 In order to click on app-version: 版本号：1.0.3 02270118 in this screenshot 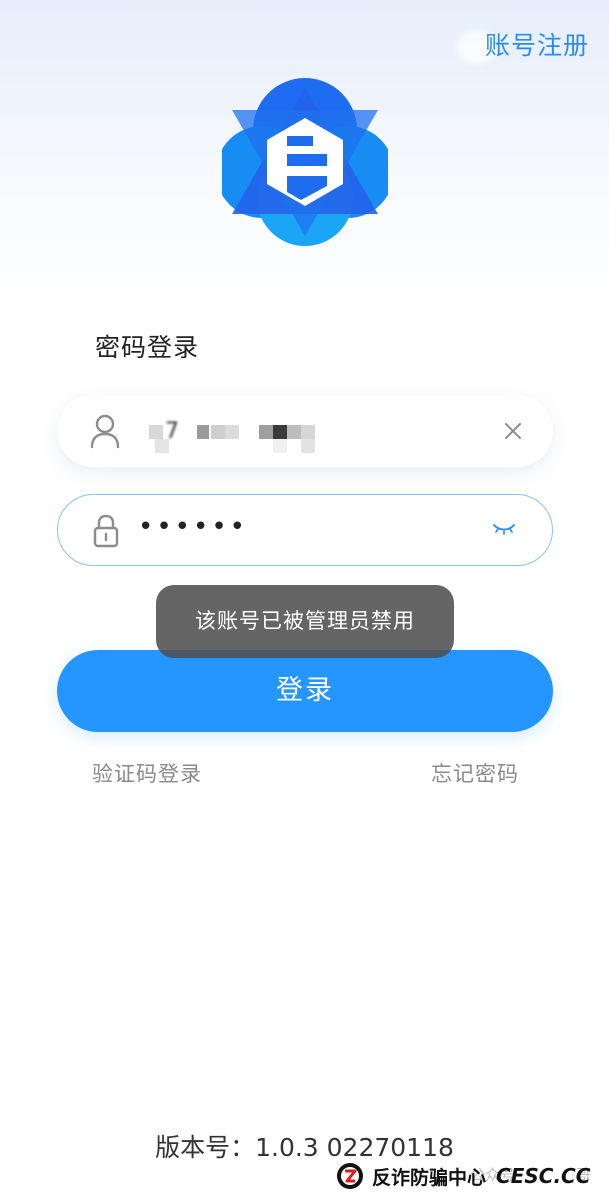, I will do `click(304, 1147)`.